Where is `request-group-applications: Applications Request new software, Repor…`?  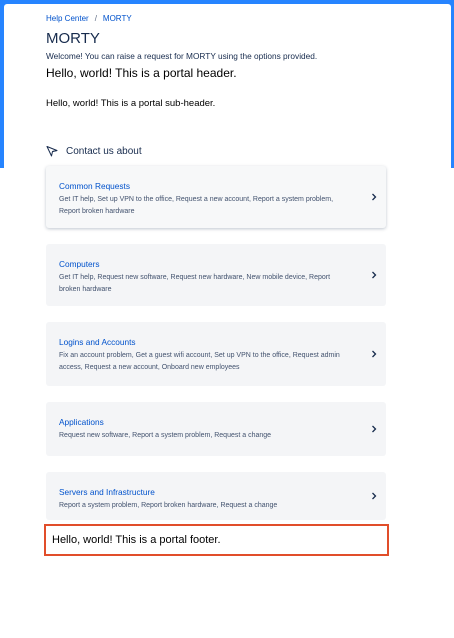
request-group-applications: Applications Request new software, Repor… is located at coordinates (216, 429).